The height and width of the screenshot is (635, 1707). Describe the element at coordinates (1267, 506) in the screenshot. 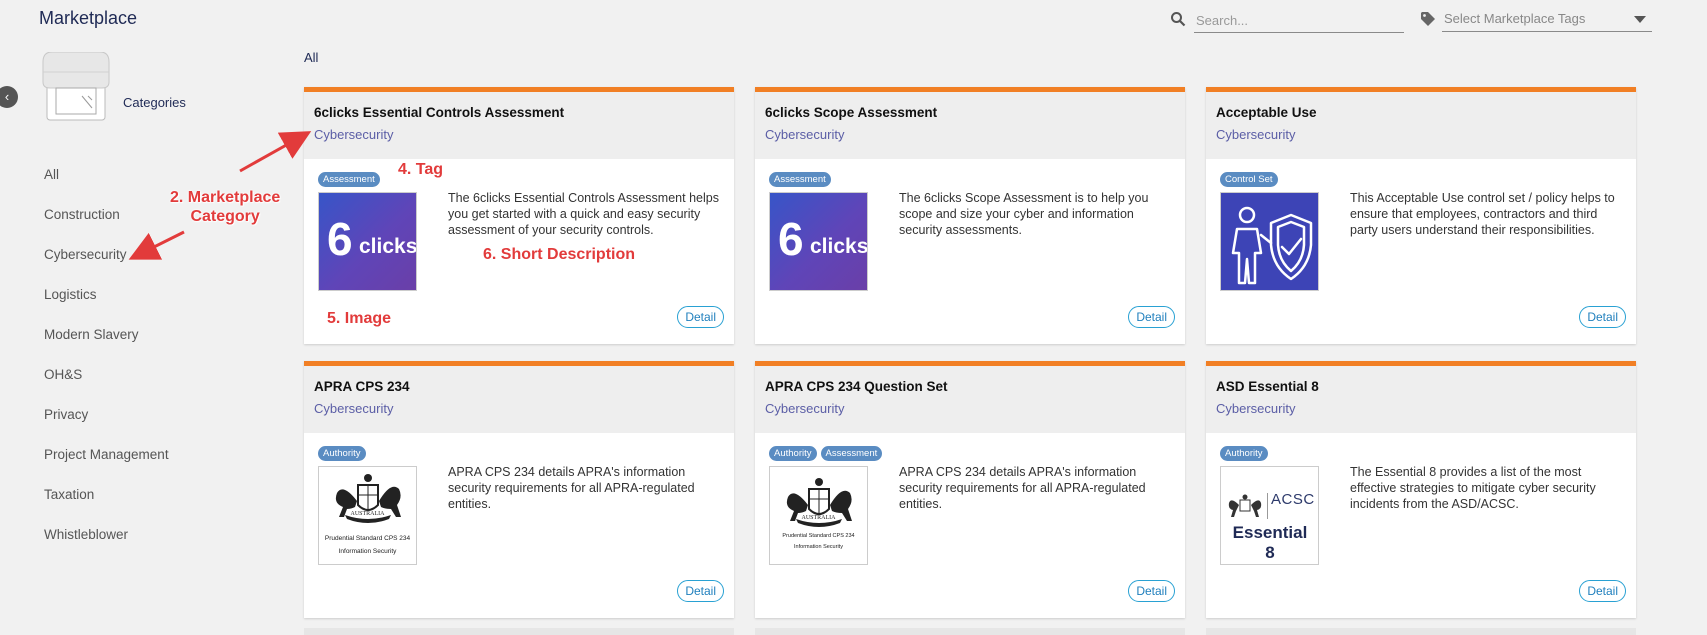

I see `divider-line` at that location.